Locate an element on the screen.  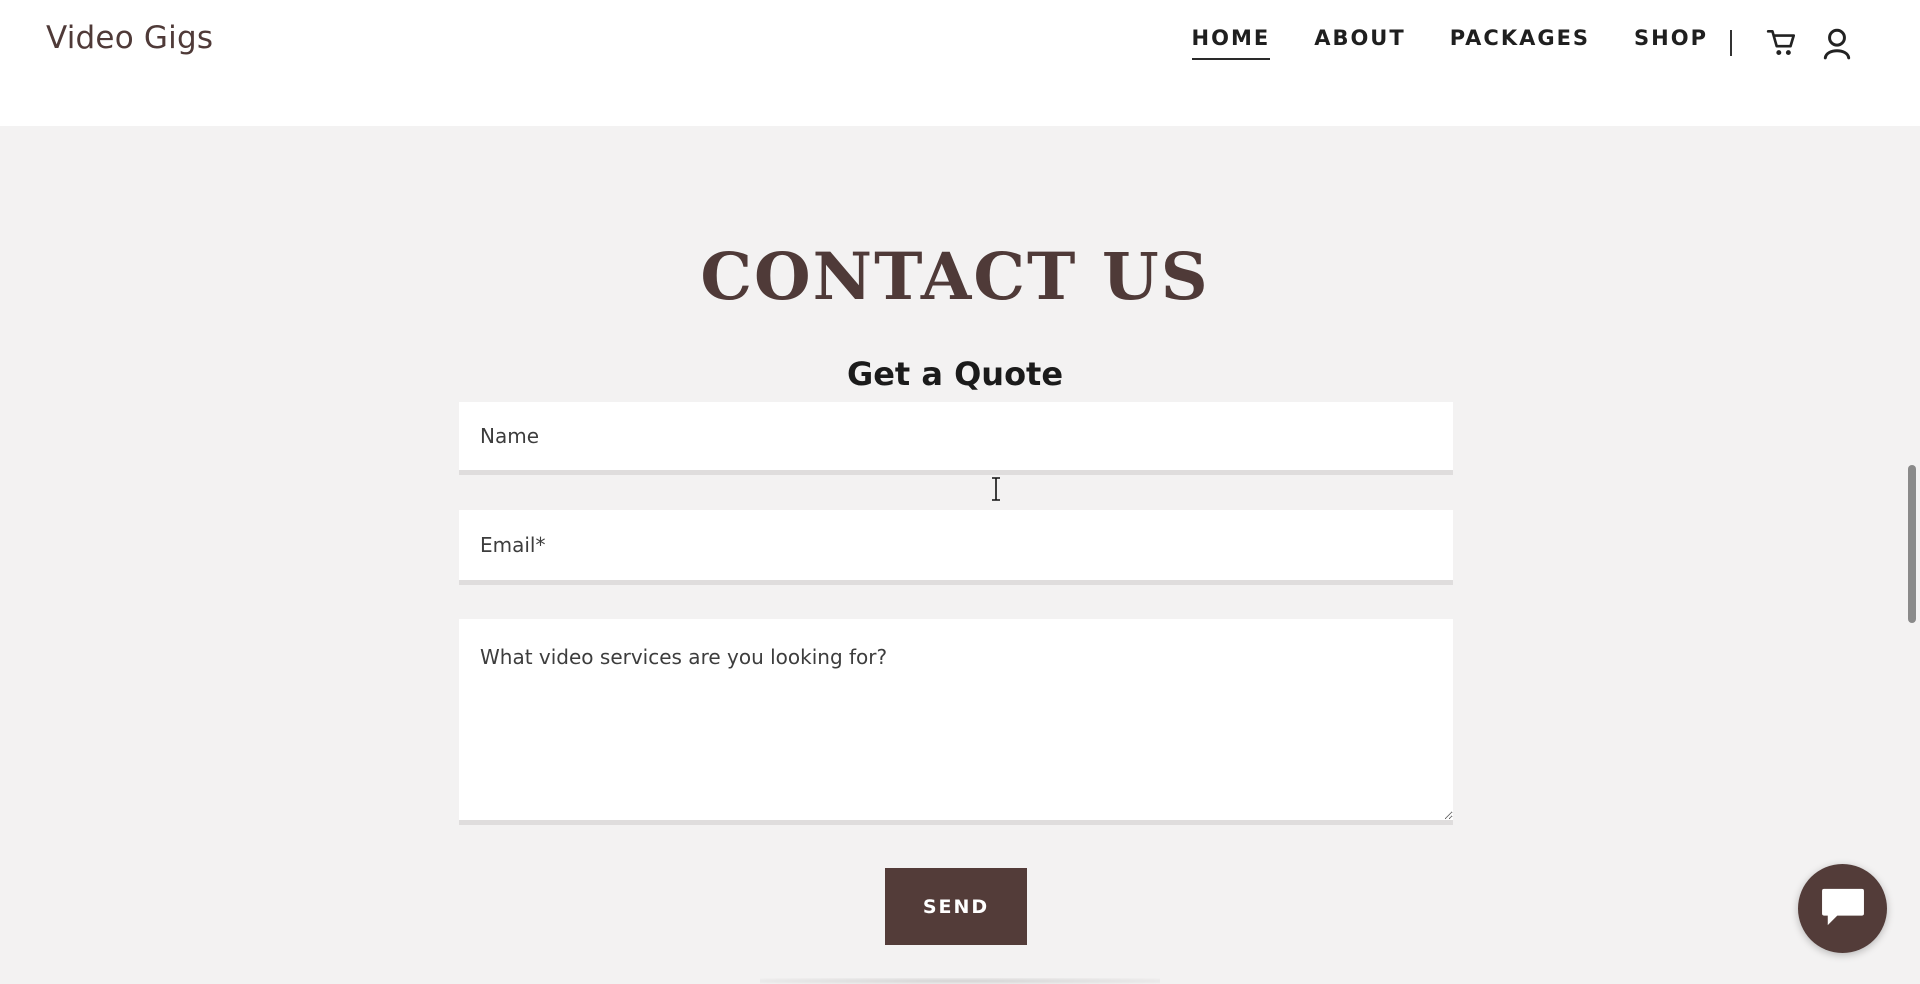
site-header: Video Gigs HOME ABOUT PACKAGES SHOP is located at coordinates (960, 63).